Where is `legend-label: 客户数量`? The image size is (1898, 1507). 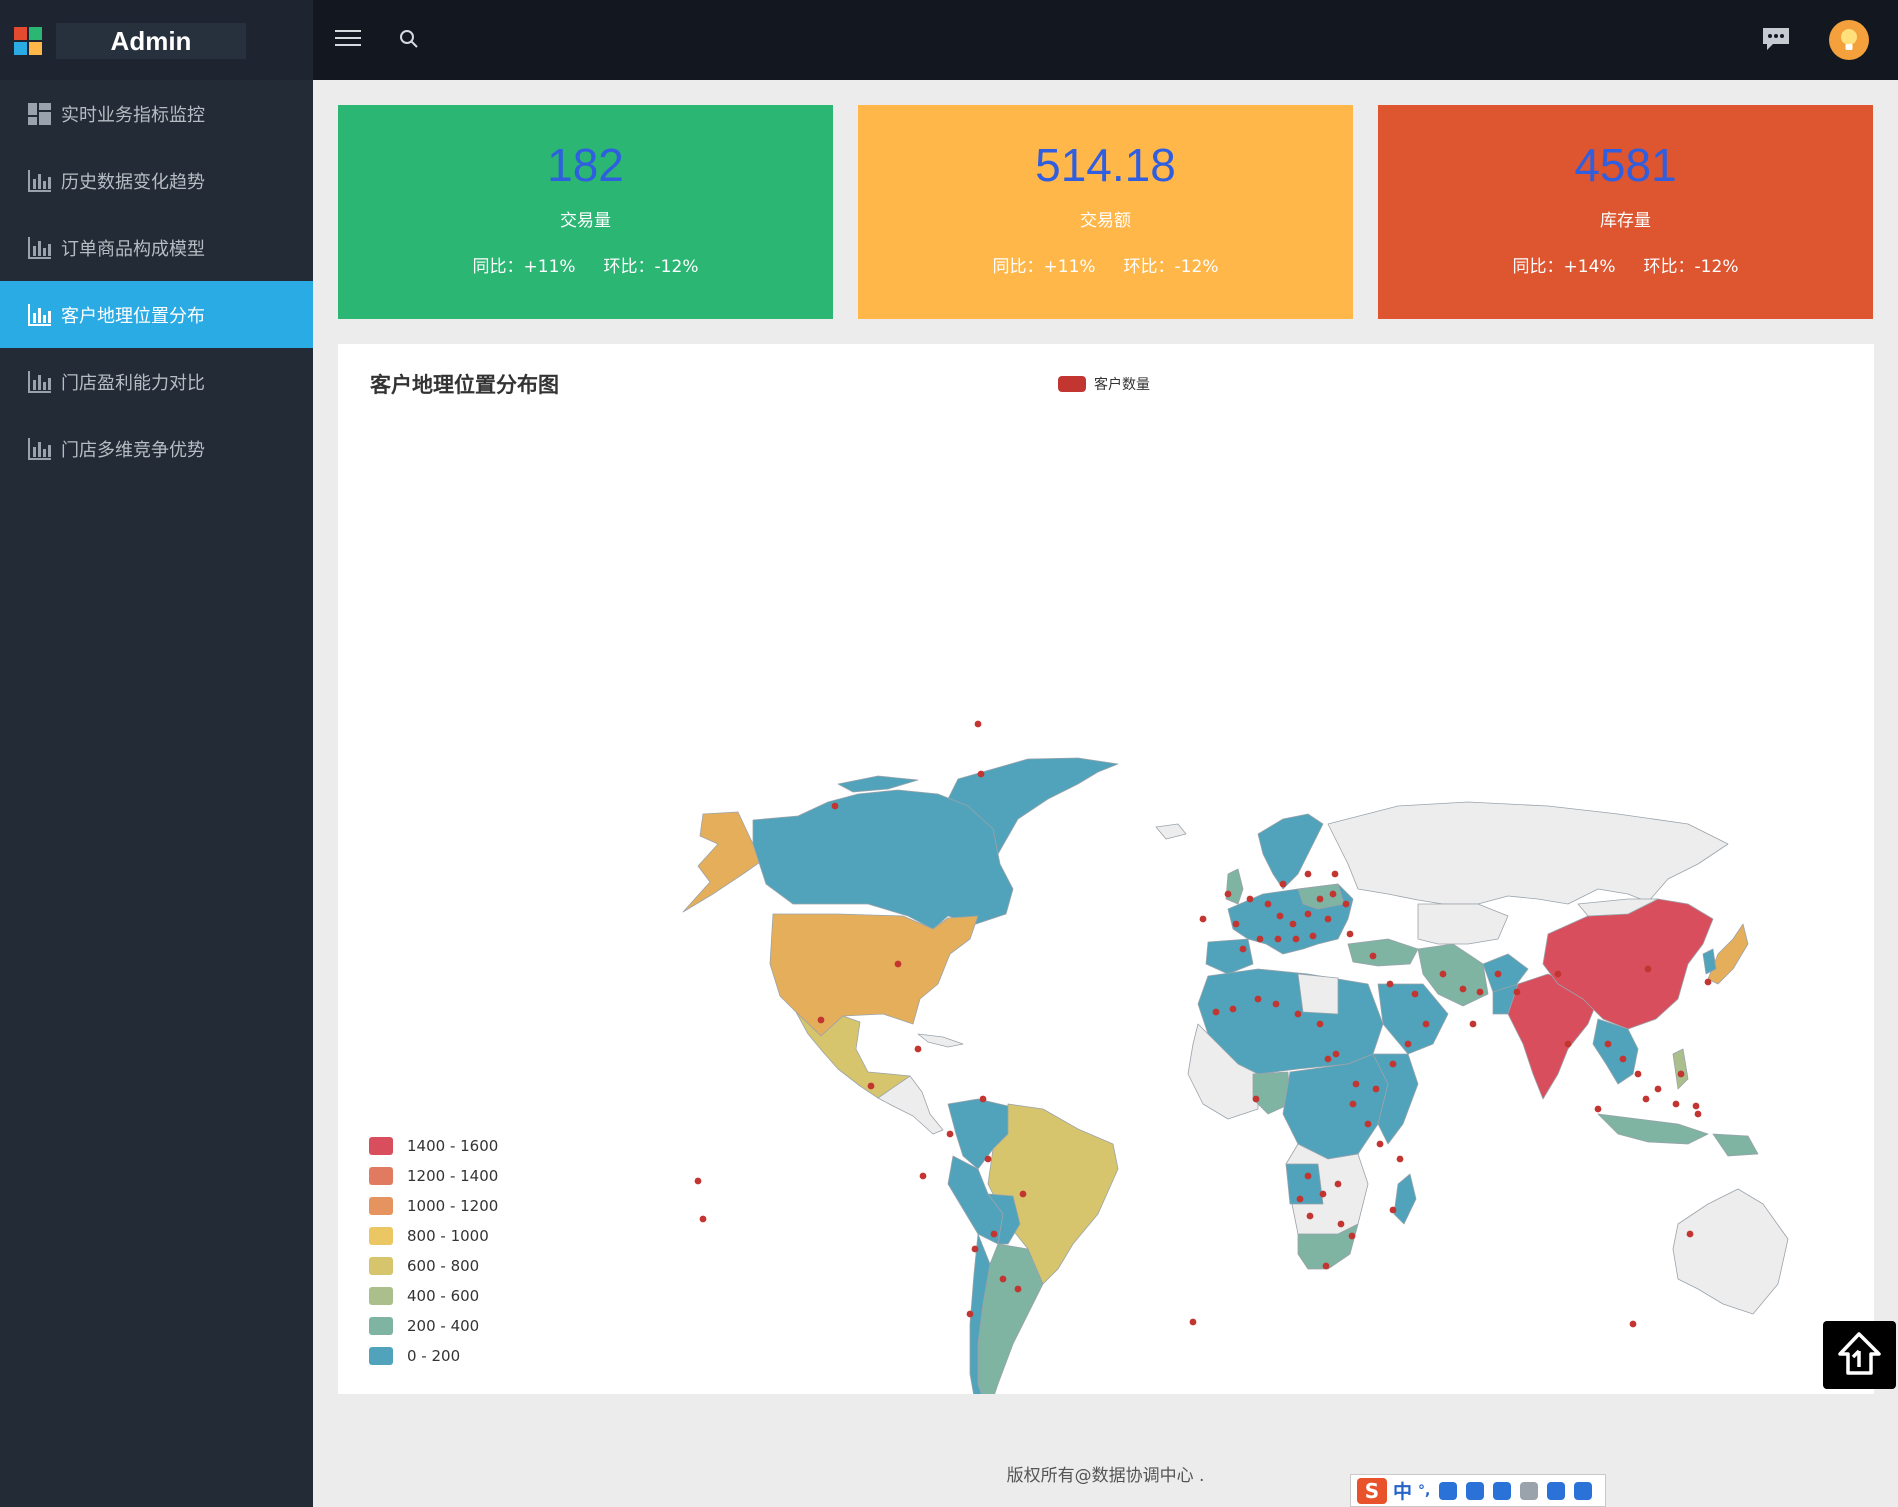
legend-label: 客户数量 is located at coordinates (1122, 385).